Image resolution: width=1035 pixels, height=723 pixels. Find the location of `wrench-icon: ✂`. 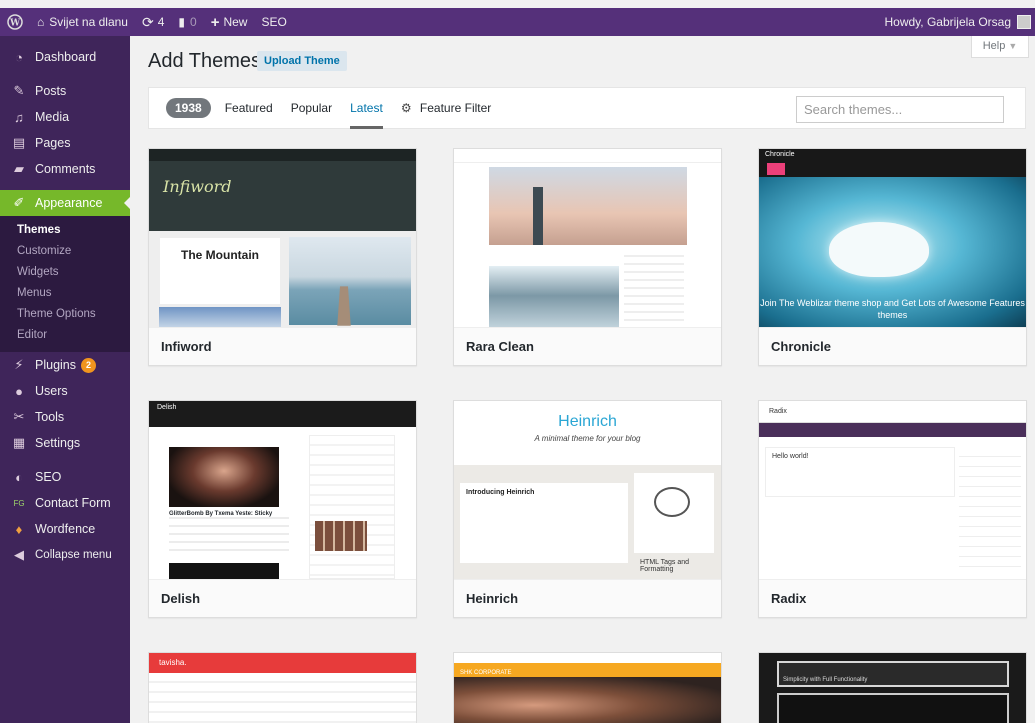

wrench-icon: ✂ is located at coordinates (19, 416).